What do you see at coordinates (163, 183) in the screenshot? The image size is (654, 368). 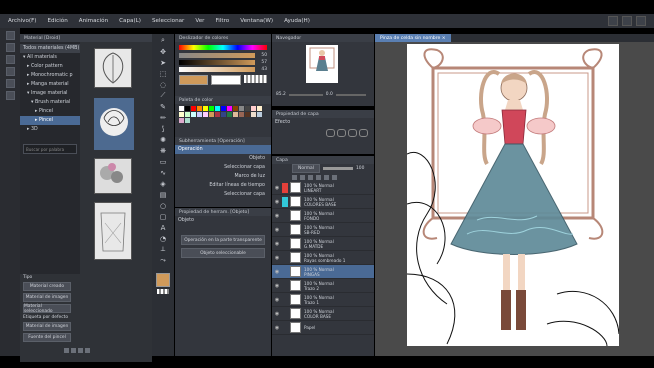 I see `fill-tool-icon: ◈` at bounding box center [163, 183].